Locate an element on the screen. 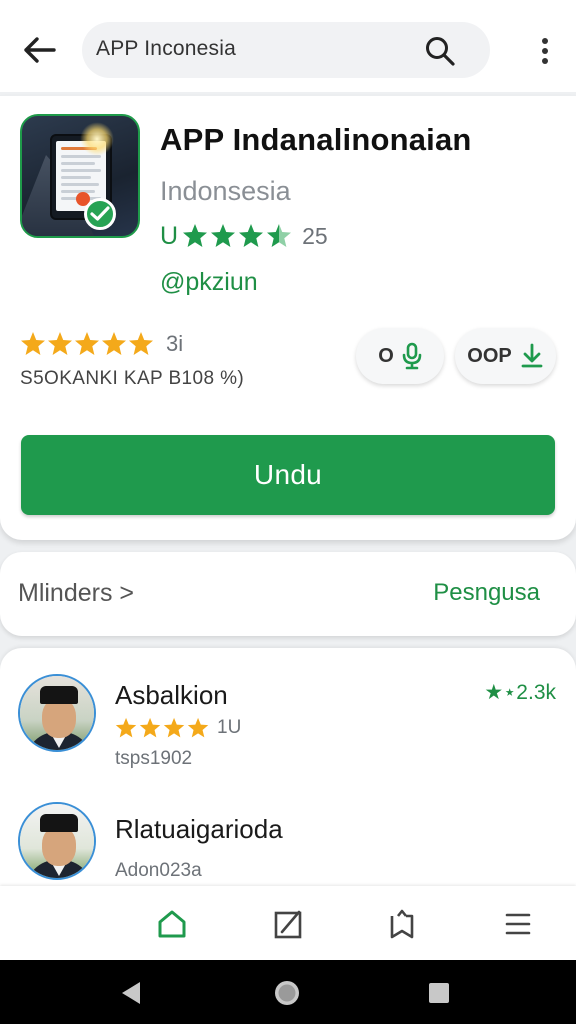 The height and width of the screenshot is (1024, 576). nav-edit is located at coordinates (288, 924).